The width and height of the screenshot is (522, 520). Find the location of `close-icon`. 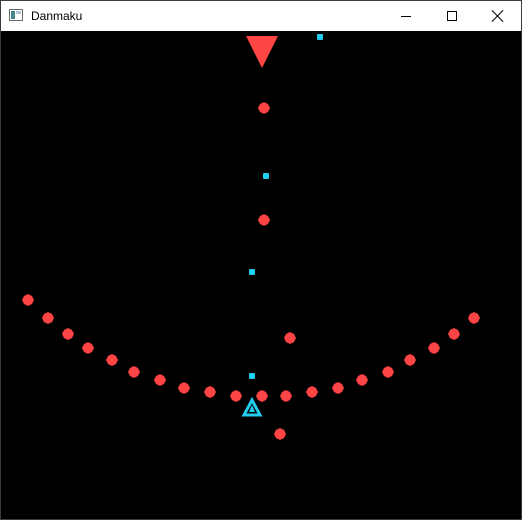

close-icon is located at coordinates (498, 16).